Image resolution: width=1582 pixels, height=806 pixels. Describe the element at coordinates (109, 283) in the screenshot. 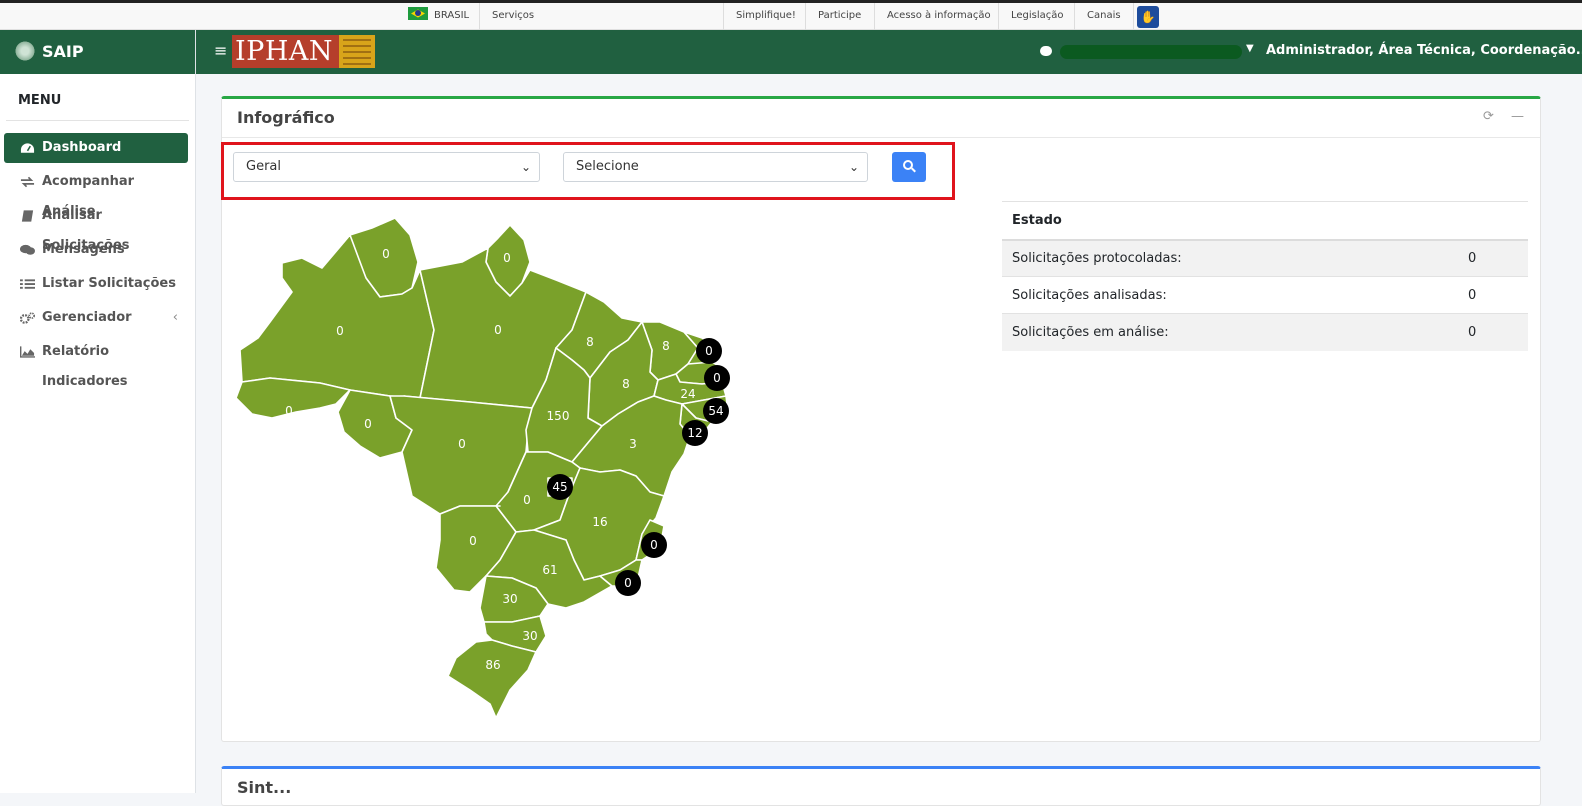

I see `sidebar-item-label: Listar Solicitações` at that location.